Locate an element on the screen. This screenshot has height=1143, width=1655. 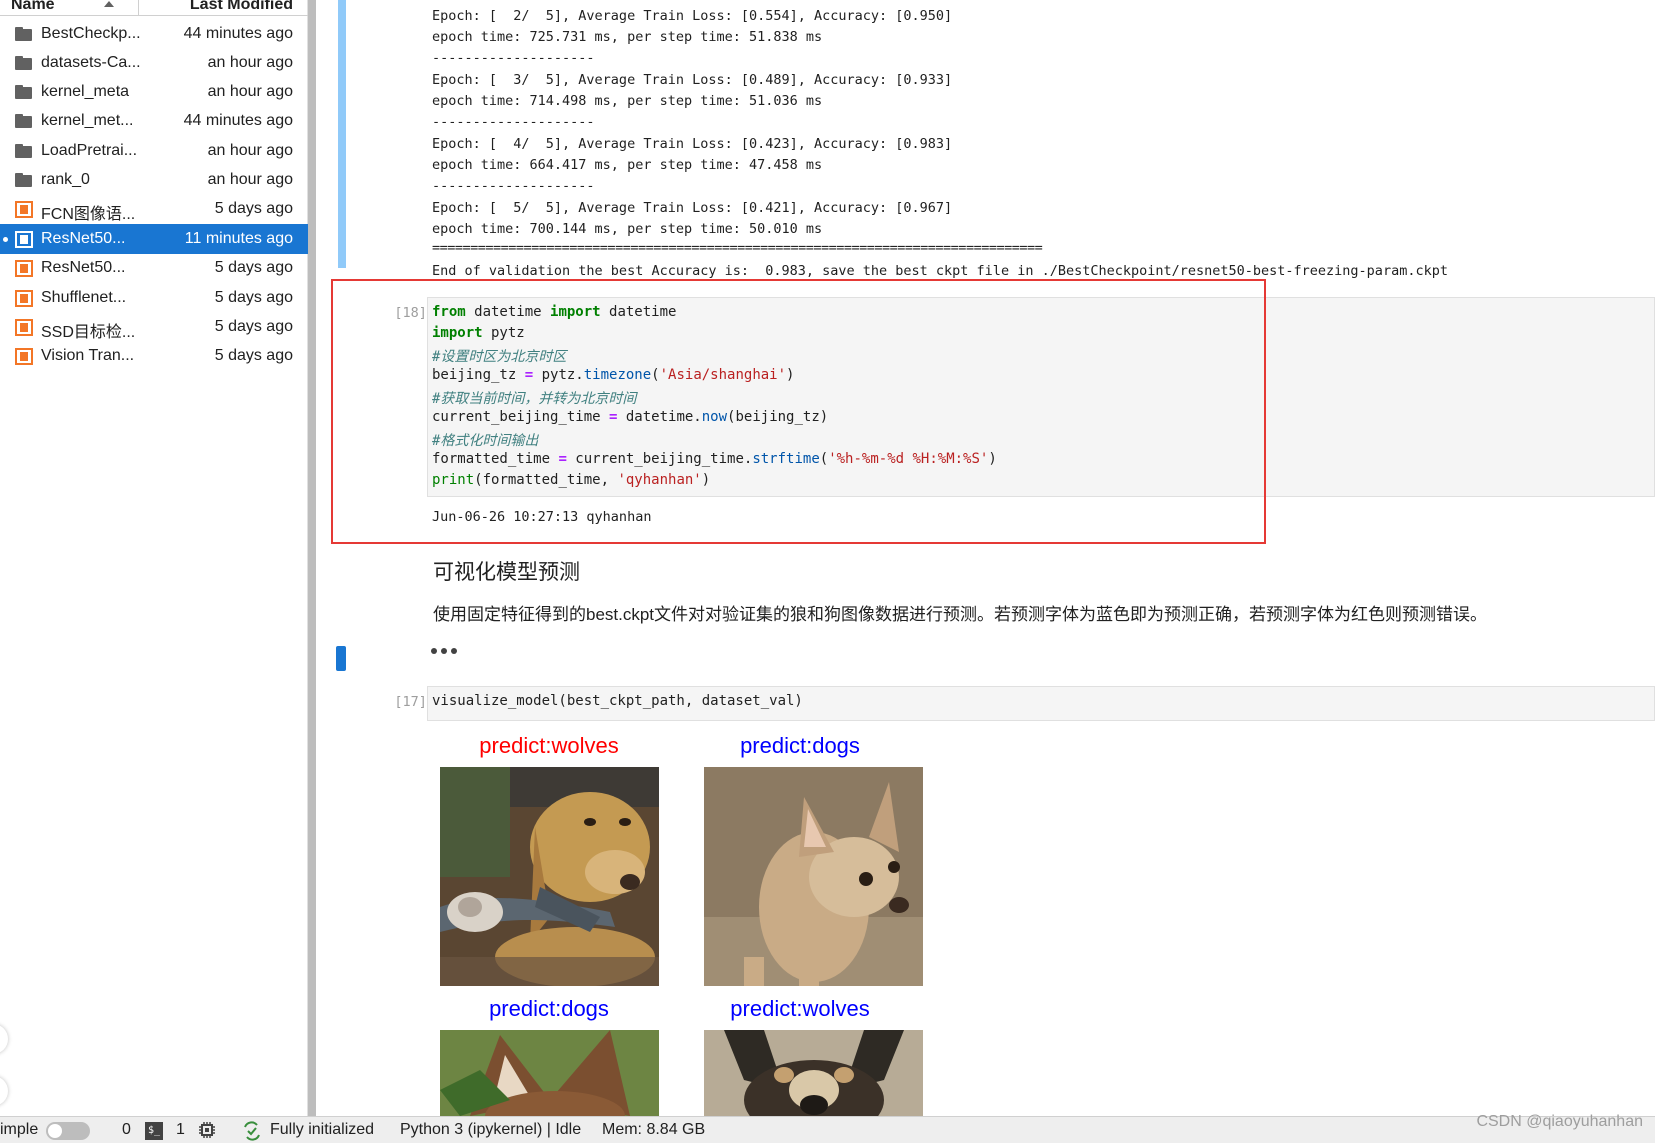
file-list-header: Name Last Modified is located at coordinates (154, 8).